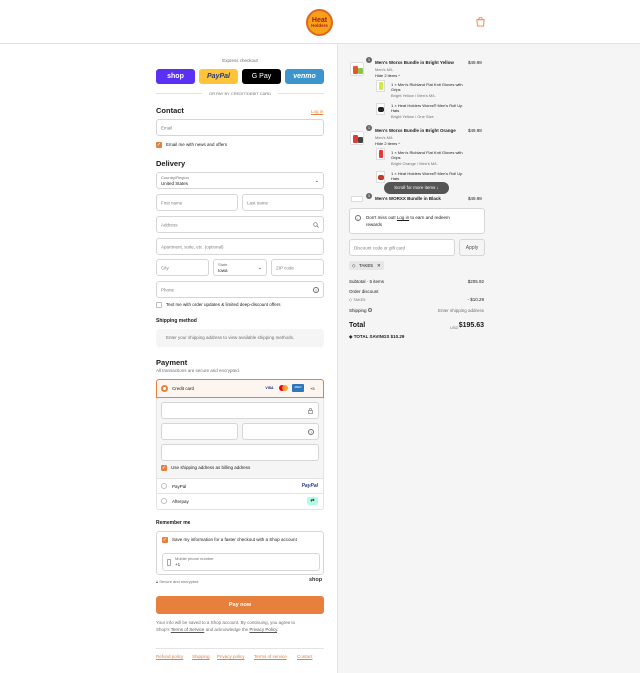  Describe the element at coordinates (454, 327) in the screenshot. I see `currency-code: USD` at that location.